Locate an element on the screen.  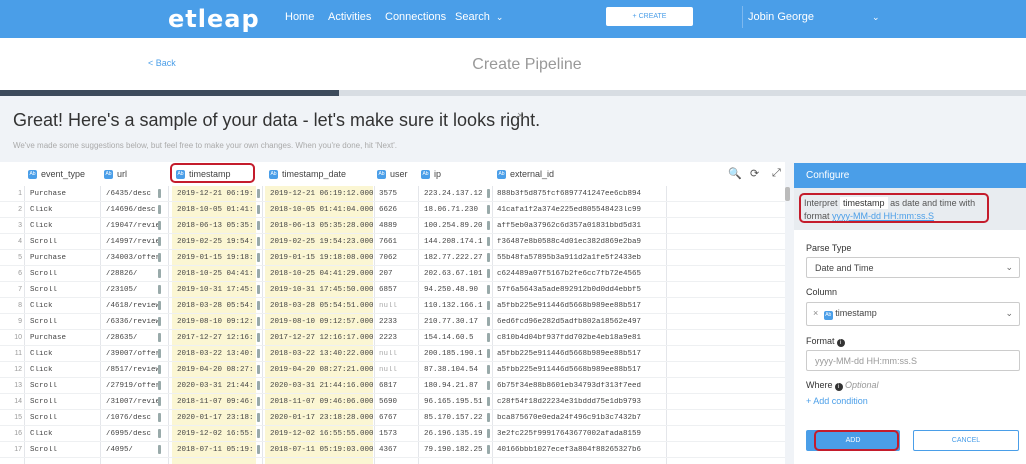
table-cell: 2018-03-28 05:54: is located at coordinates (217, 306).